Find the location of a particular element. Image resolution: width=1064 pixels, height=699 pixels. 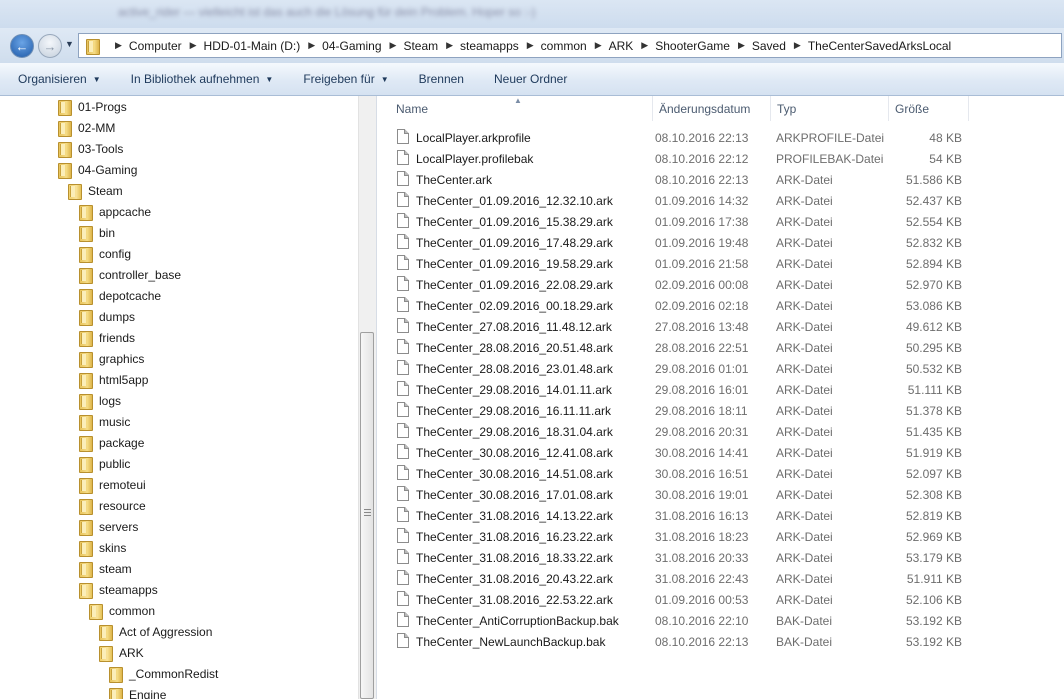

nav-tree-item: graphics is located at coordinates (111, 358).